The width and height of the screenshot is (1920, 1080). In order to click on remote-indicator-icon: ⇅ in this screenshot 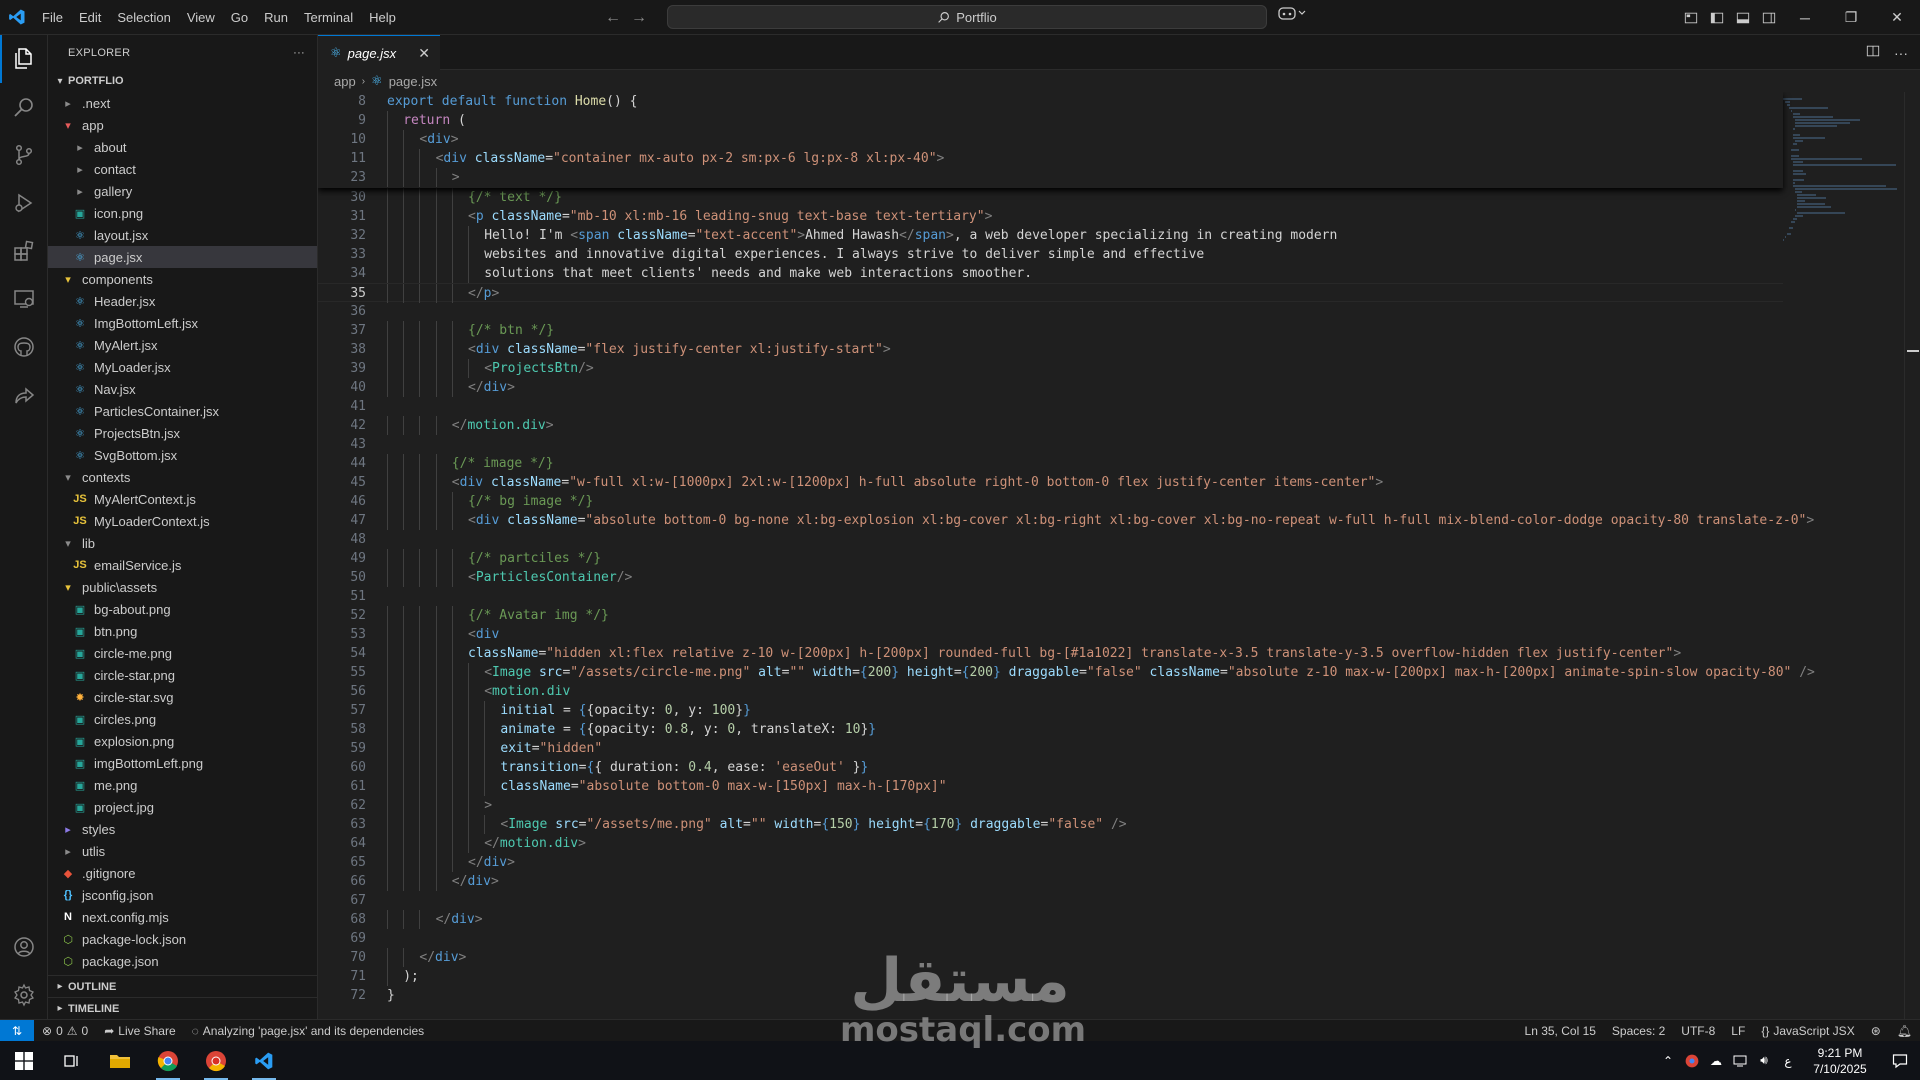, I will do `click(17, 1030)`.